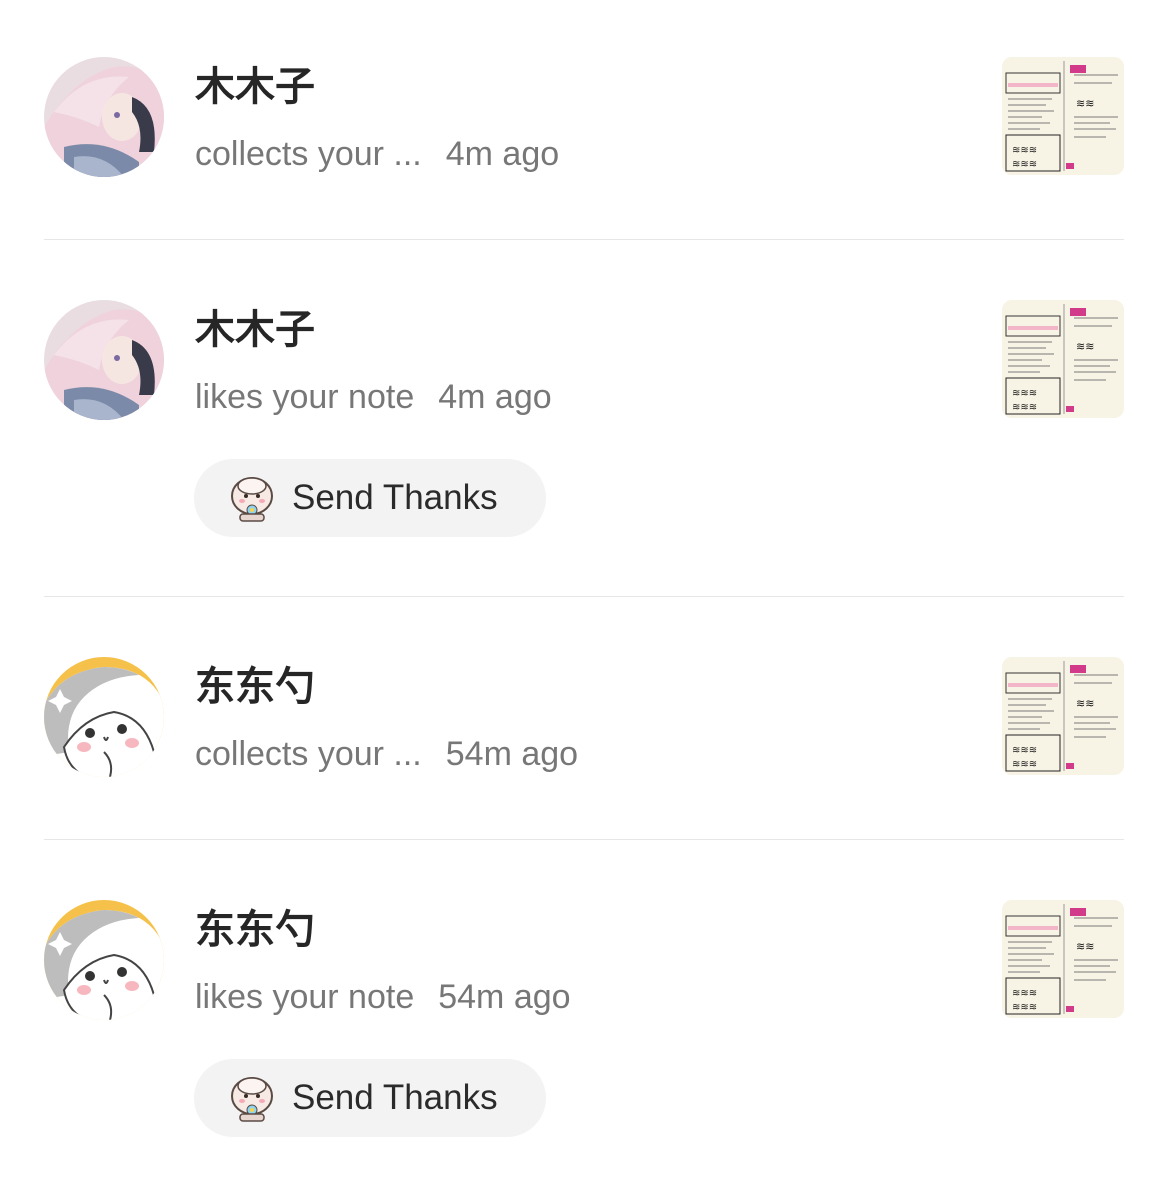  I want to click on activity-meta: collects your ... 54m ago, so click(386, 754).